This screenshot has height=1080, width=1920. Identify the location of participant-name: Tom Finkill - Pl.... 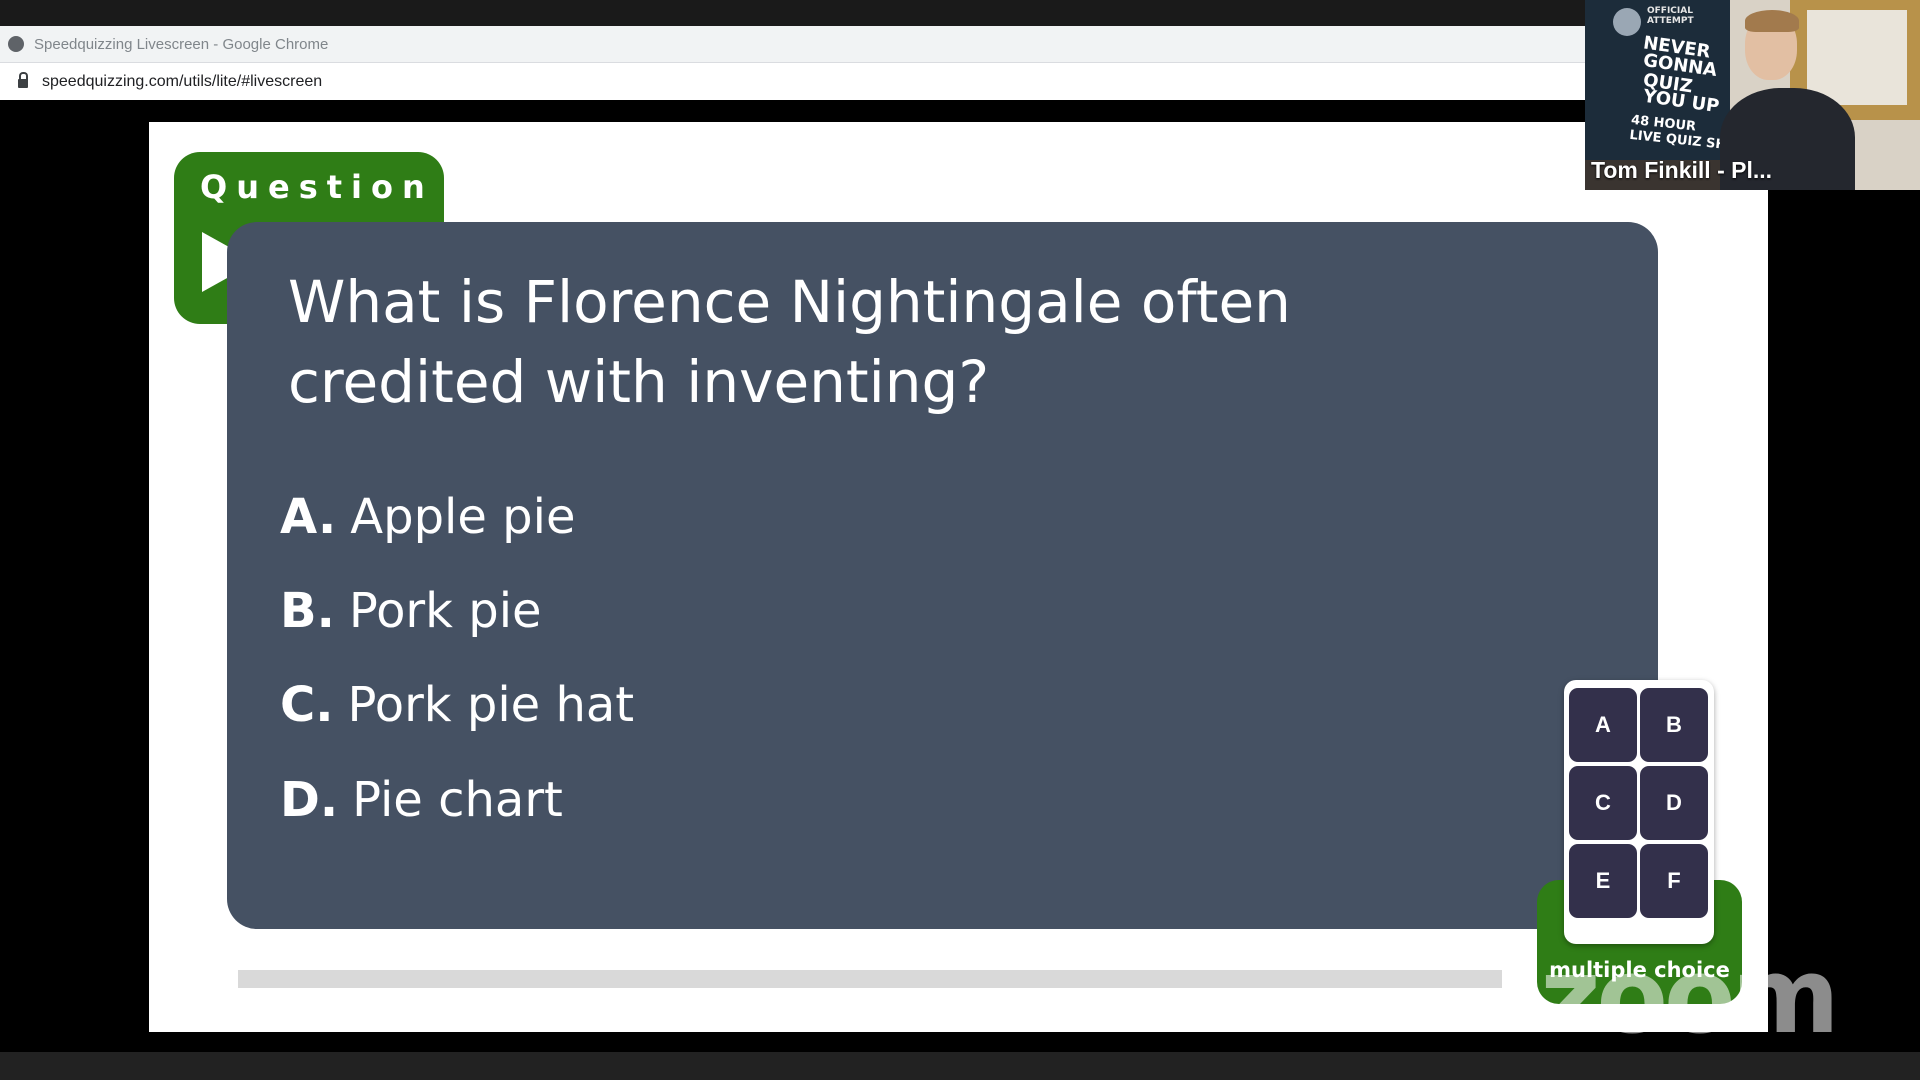
(1682, 170).